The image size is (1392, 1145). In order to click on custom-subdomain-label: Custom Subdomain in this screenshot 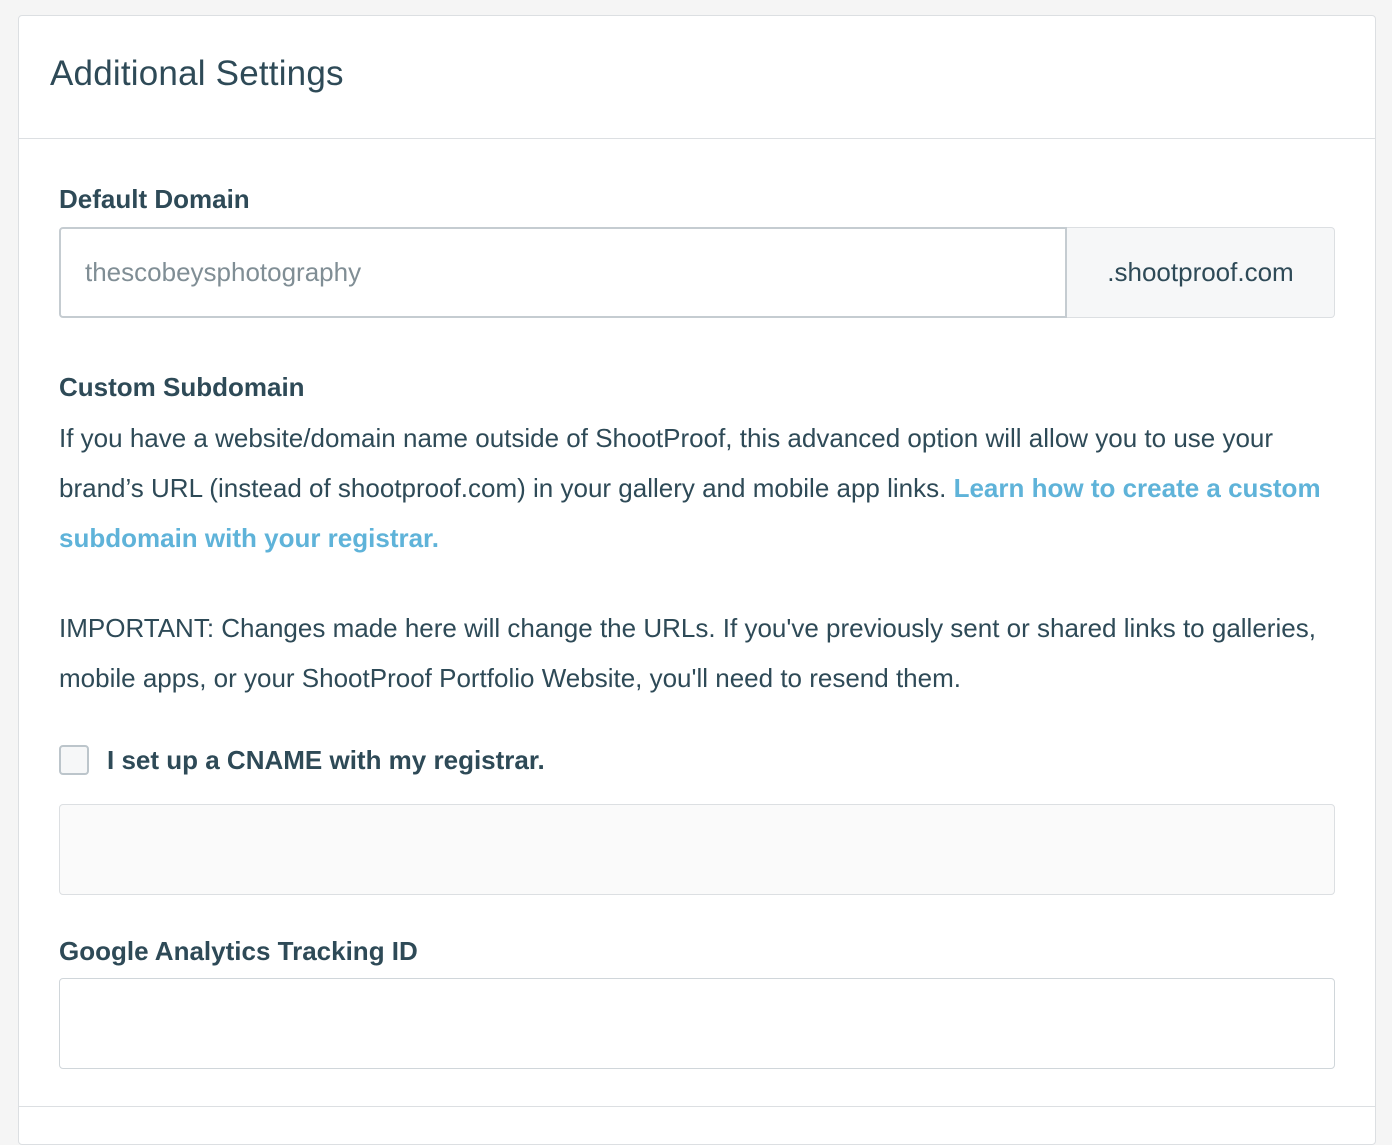, I will do `click(182, 387)`.